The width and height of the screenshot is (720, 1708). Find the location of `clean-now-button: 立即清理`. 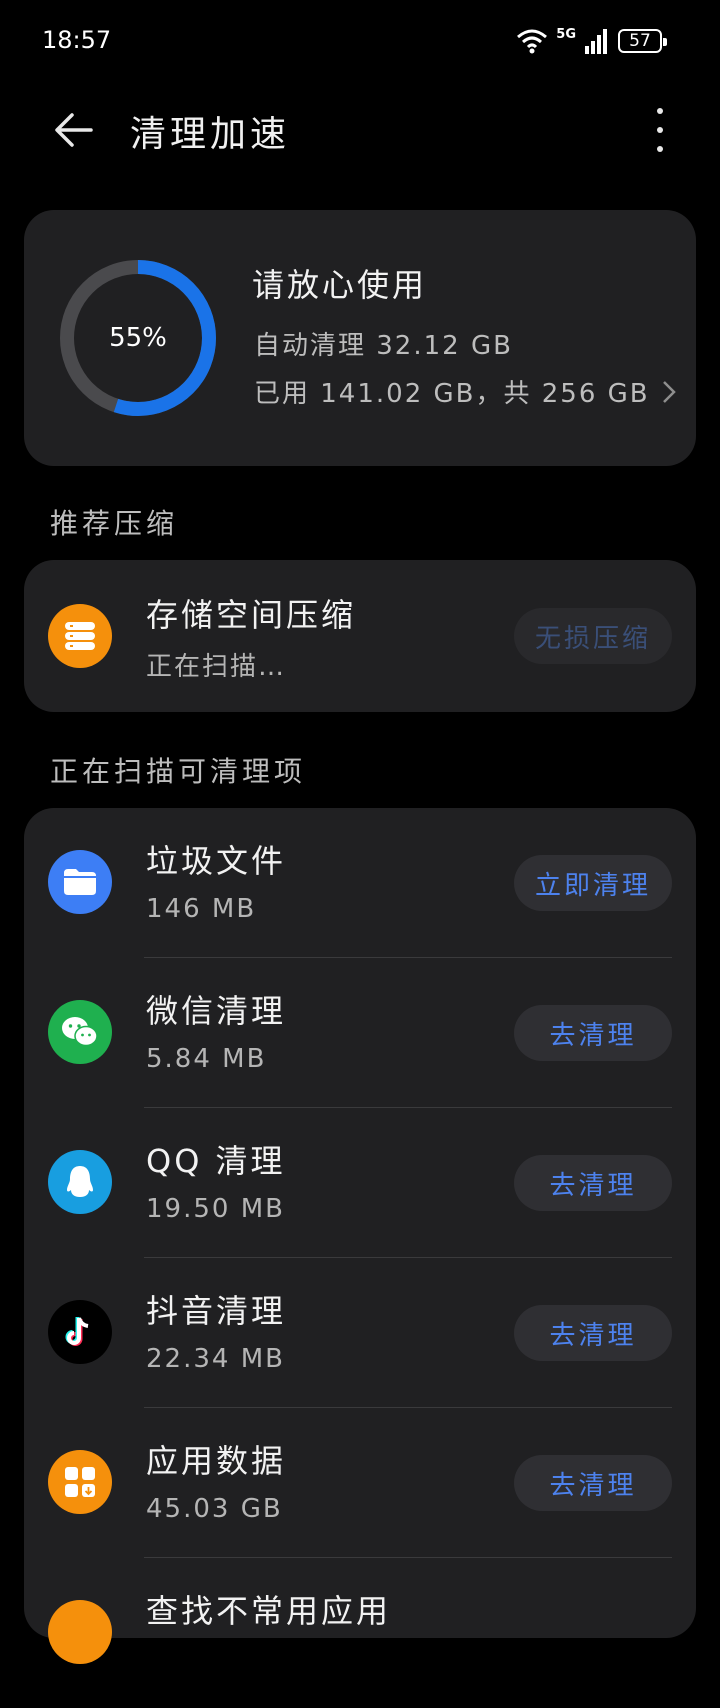

clean-now-button: 立即清理 is located at coordinates (593, 883).